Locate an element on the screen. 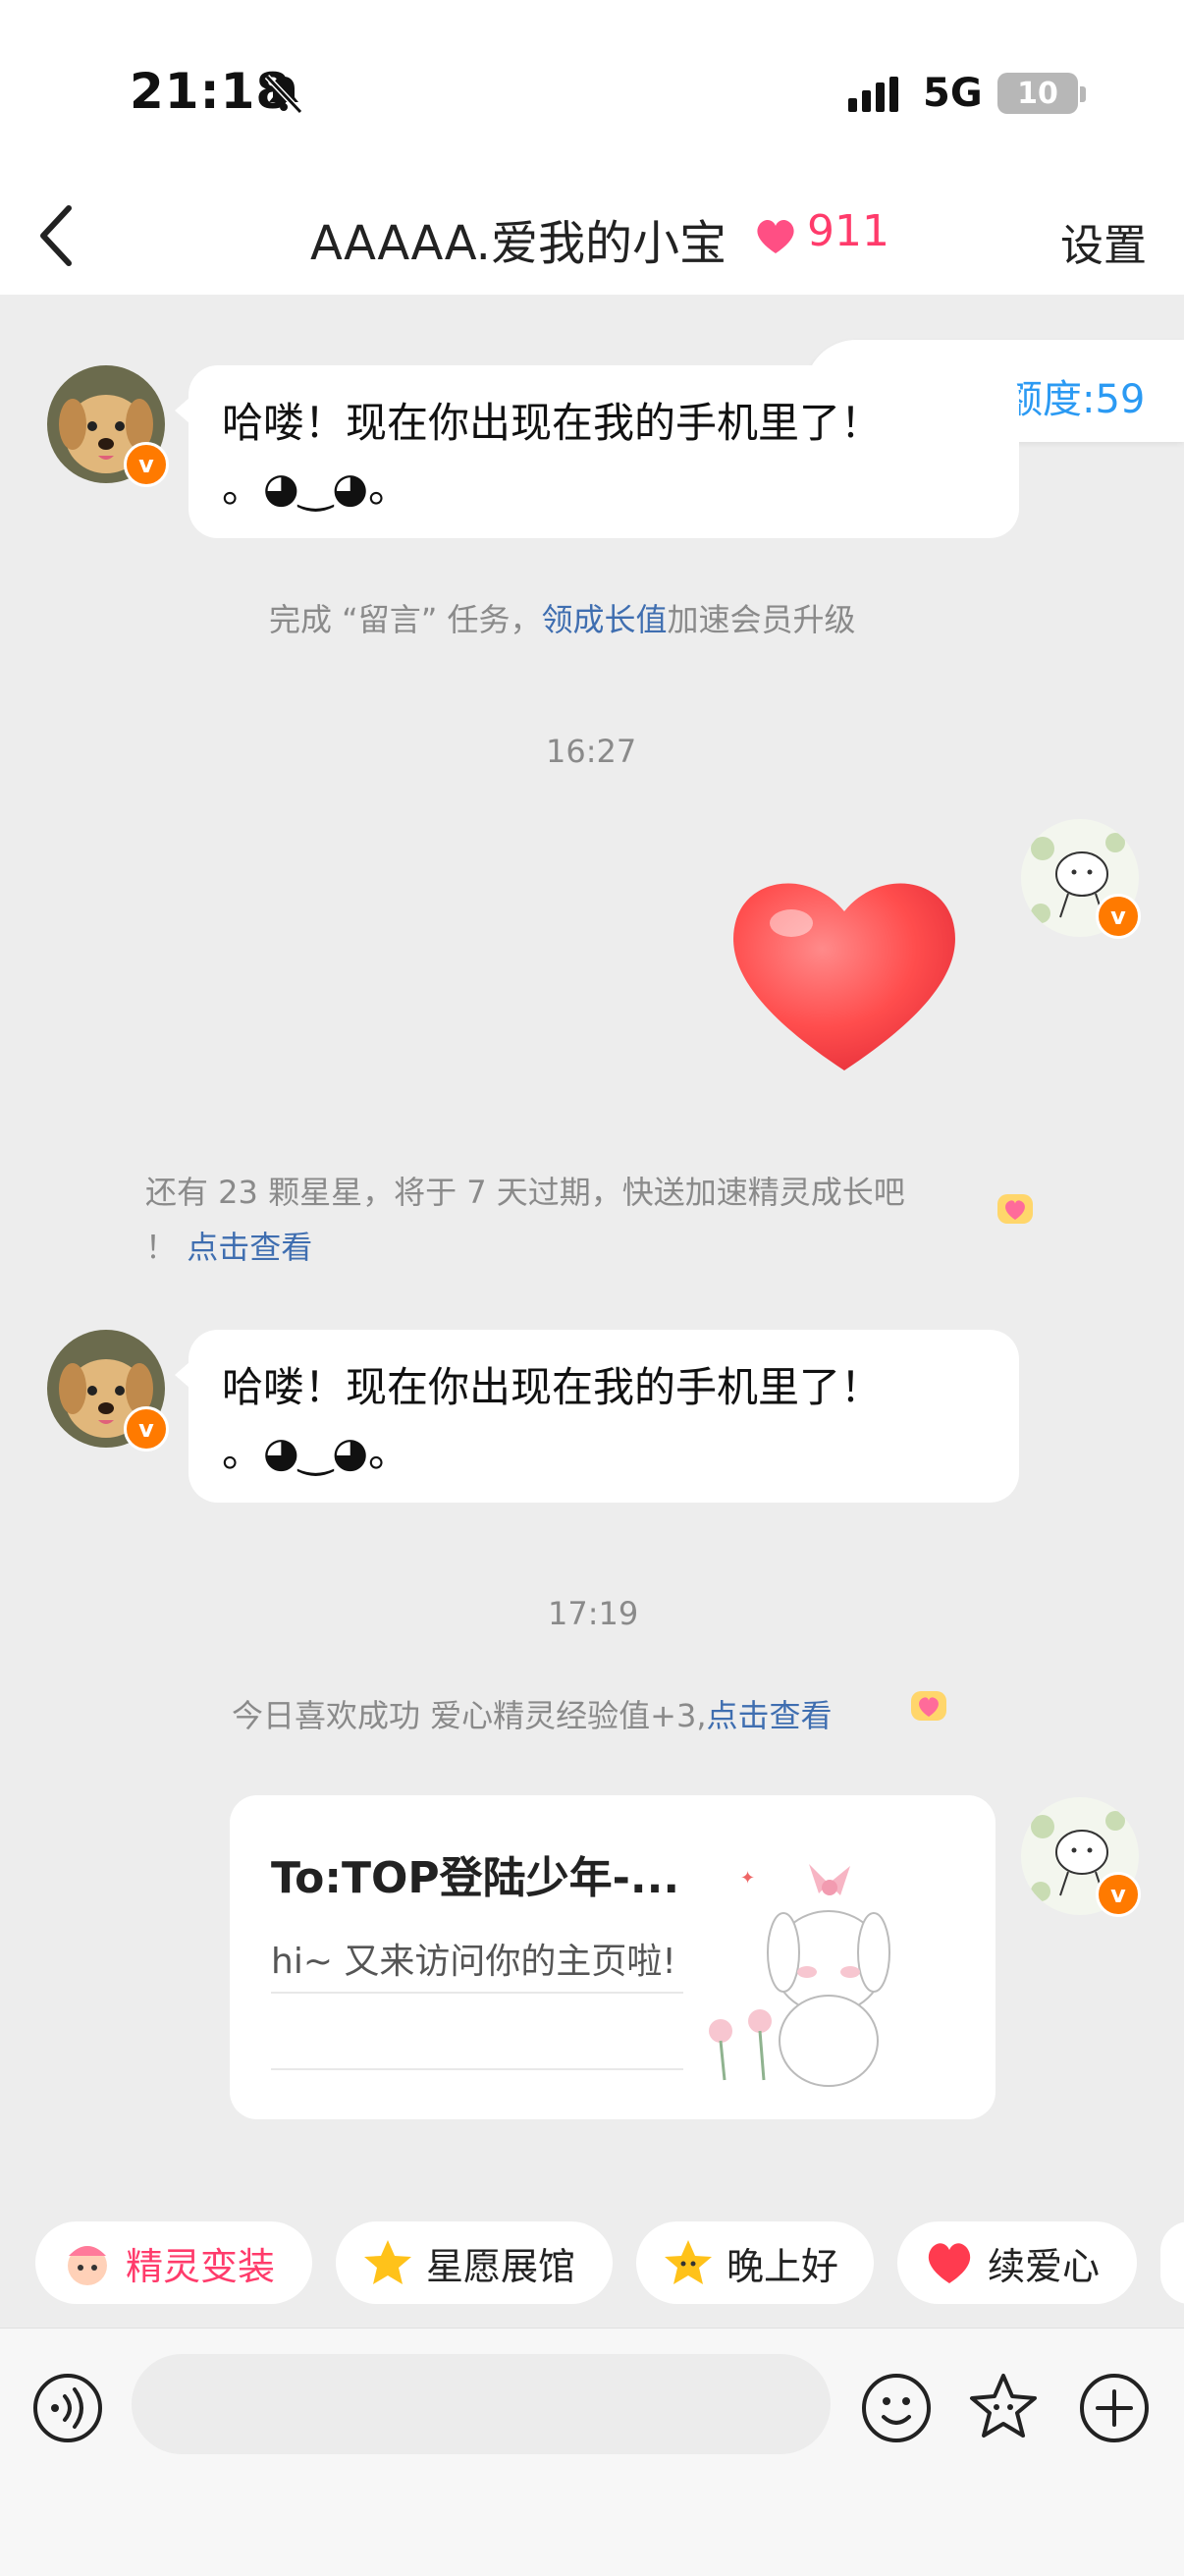 The width and height of the screenshot is (1184, 2576). stars-view-link: 点击查看 is located at coordinates (249, 1247).